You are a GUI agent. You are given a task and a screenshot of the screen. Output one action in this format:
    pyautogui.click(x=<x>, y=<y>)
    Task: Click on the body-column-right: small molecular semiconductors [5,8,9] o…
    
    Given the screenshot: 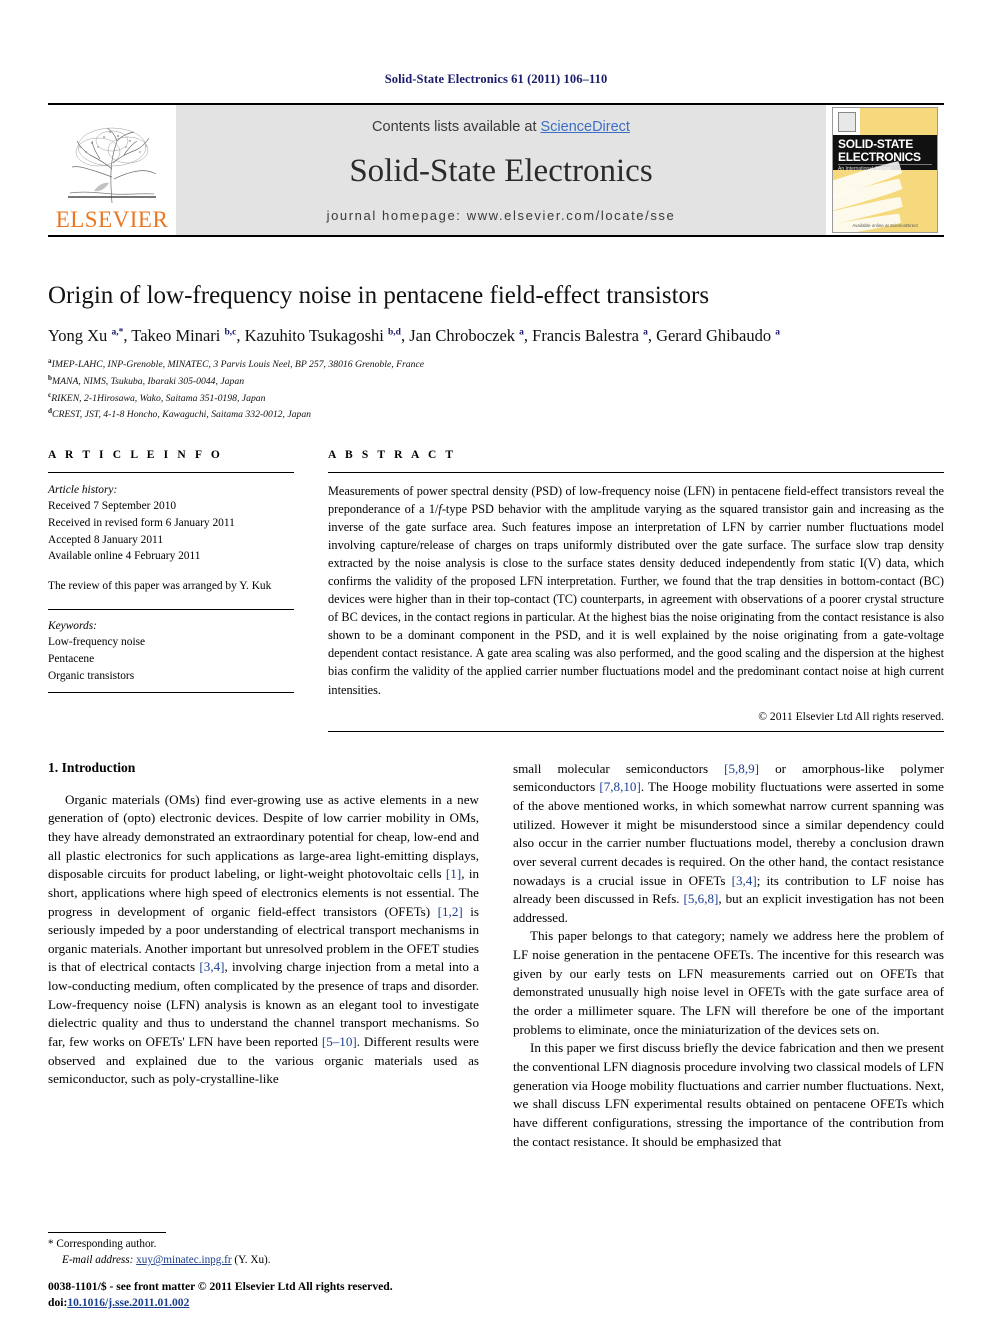 What is the action you would take?
    pyautogui.click(x=728, y=956)
    